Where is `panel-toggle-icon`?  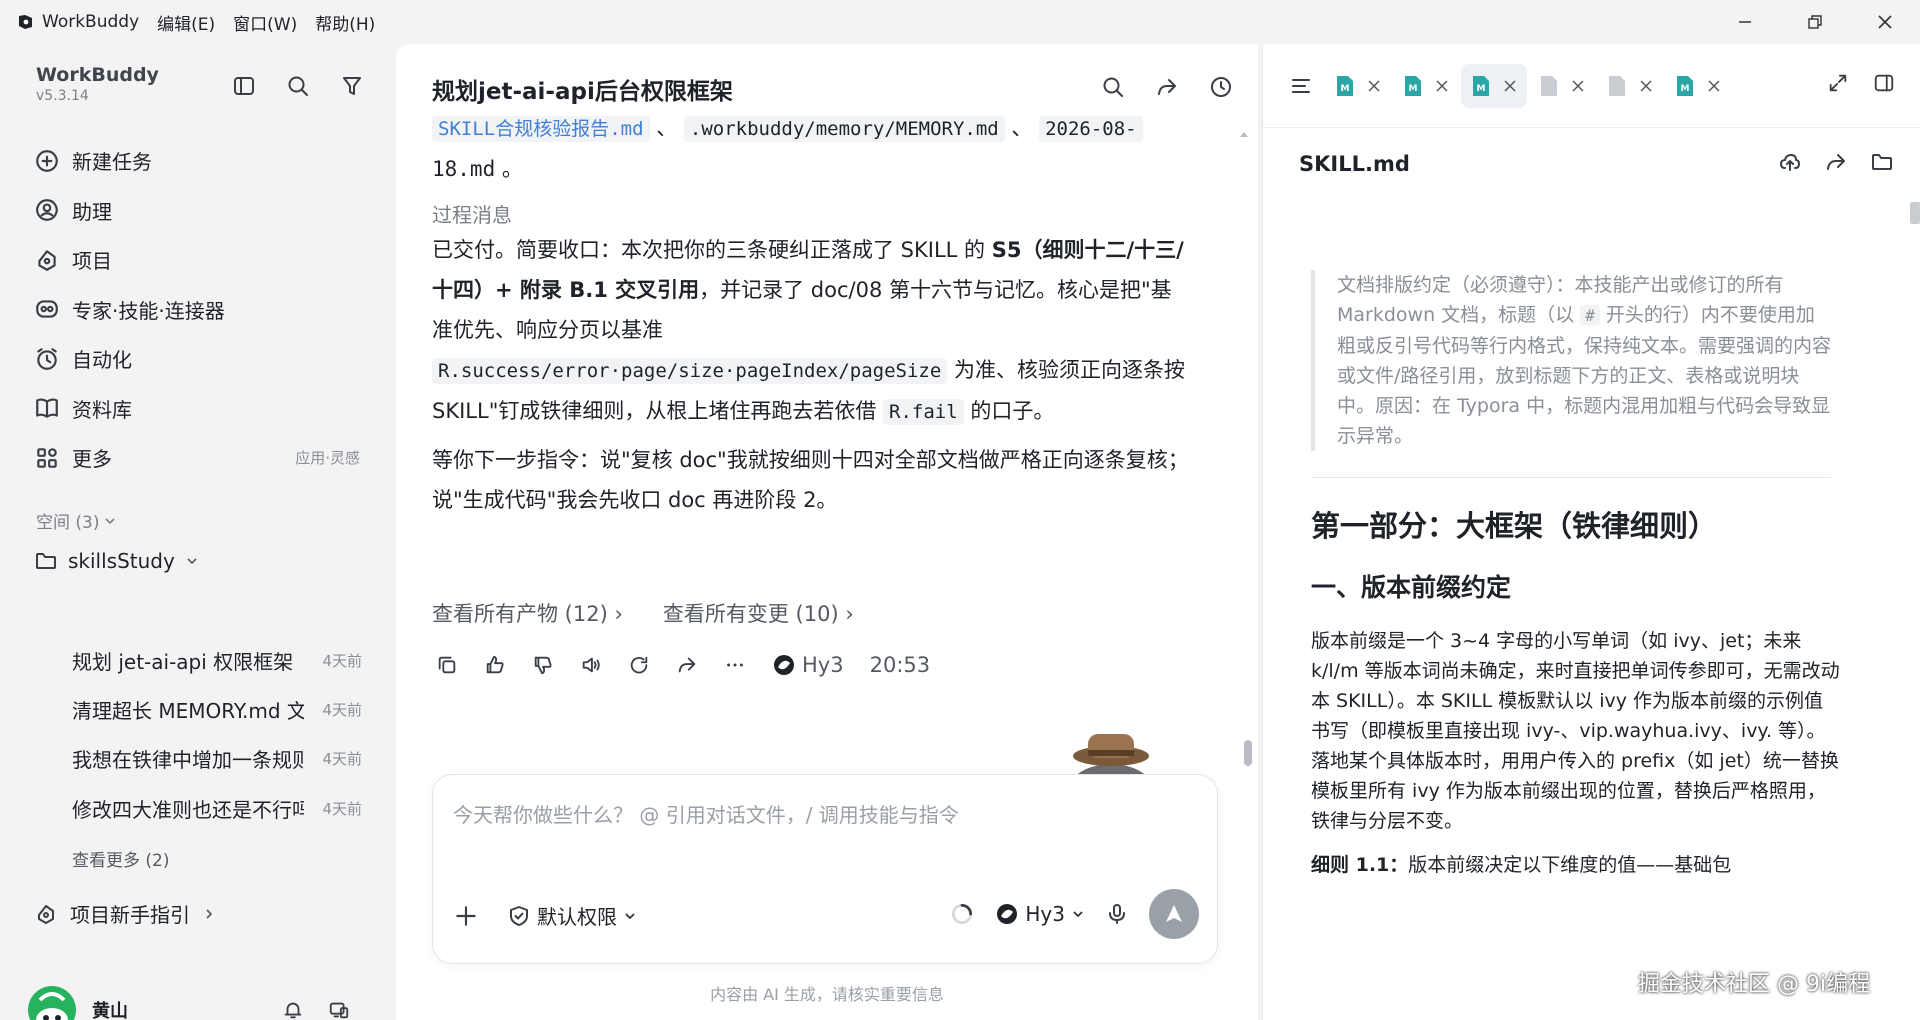 panel-toggle-icon is located at coordinates (1884, 83).